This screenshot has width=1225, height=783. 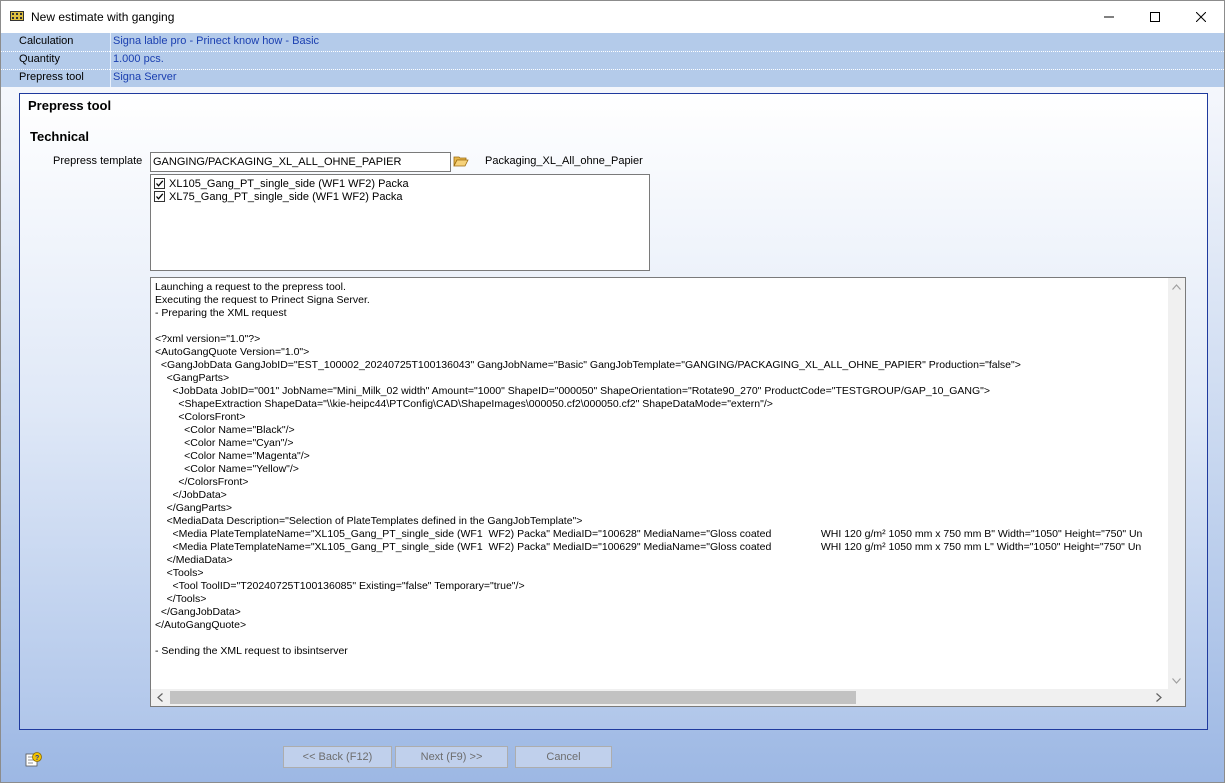 I want to click on next-button: Next (F9) >>, so click(x=451, y=757).